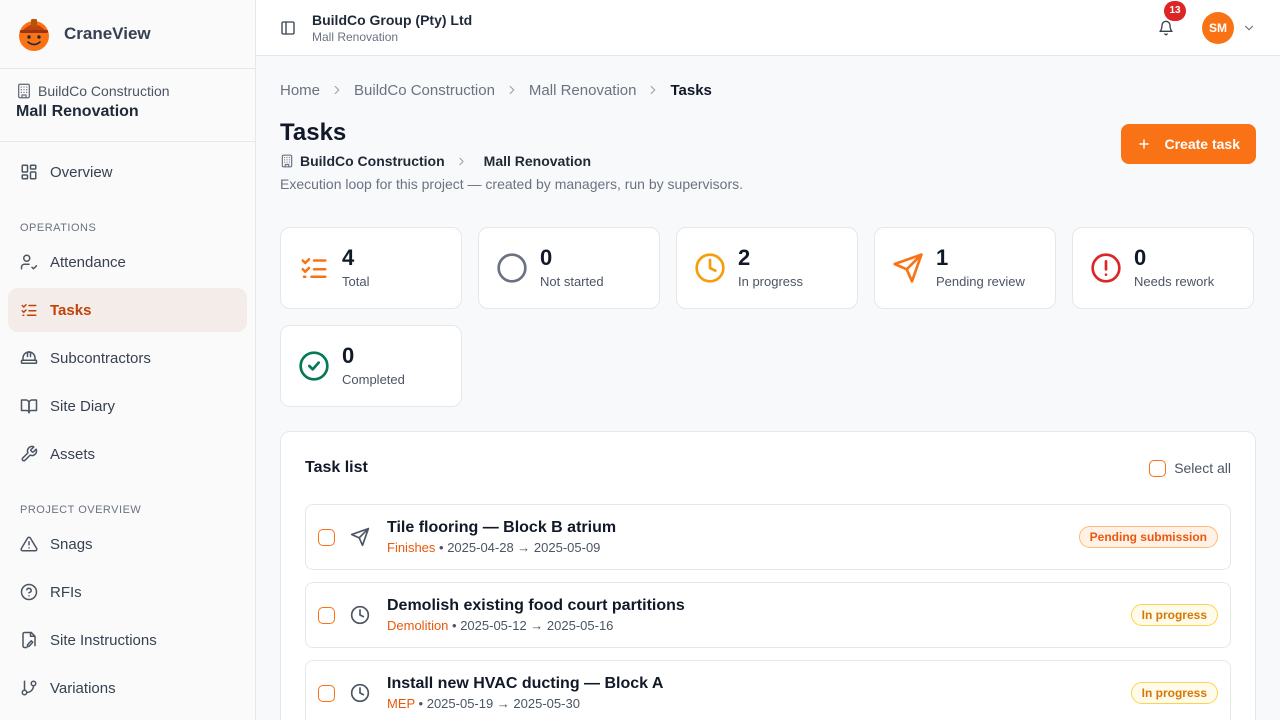  What do you see at coordinates (1158, 468) in the screenshot?
I see `checkbox` at bounding box center [1158, 468].